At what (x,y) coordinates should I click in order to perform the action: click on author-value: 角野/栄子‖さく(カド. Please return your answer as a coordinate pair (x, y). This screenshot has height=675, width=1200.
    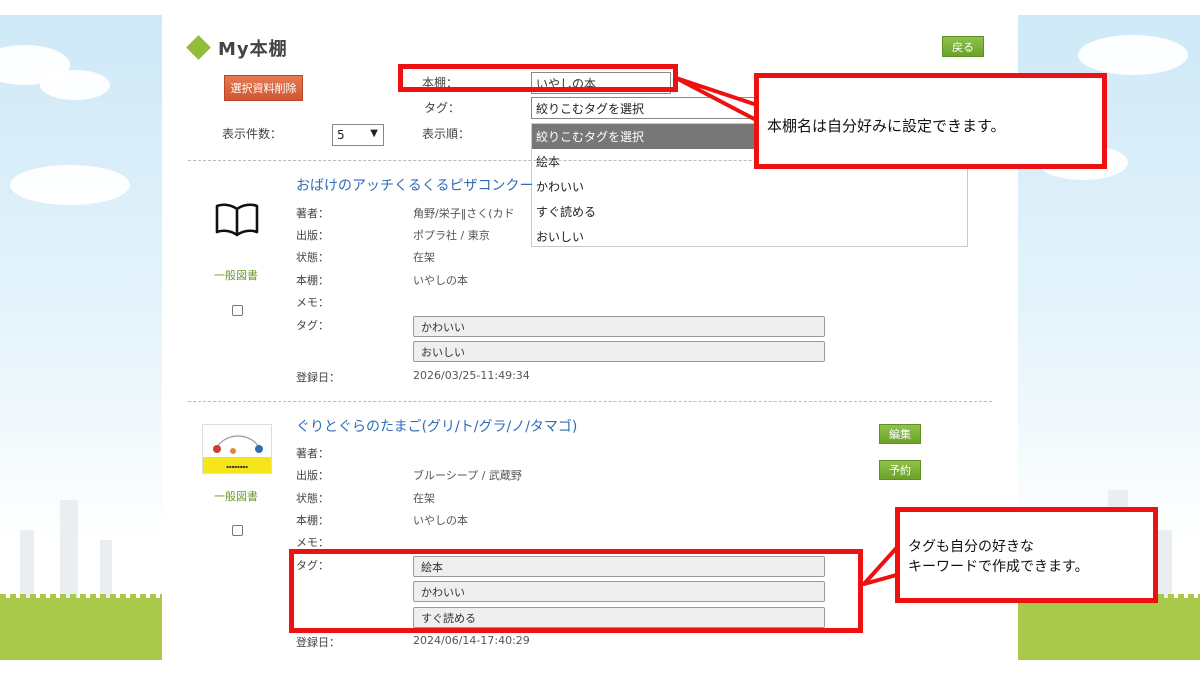
    Looking at the image, I should click on (464, 213).